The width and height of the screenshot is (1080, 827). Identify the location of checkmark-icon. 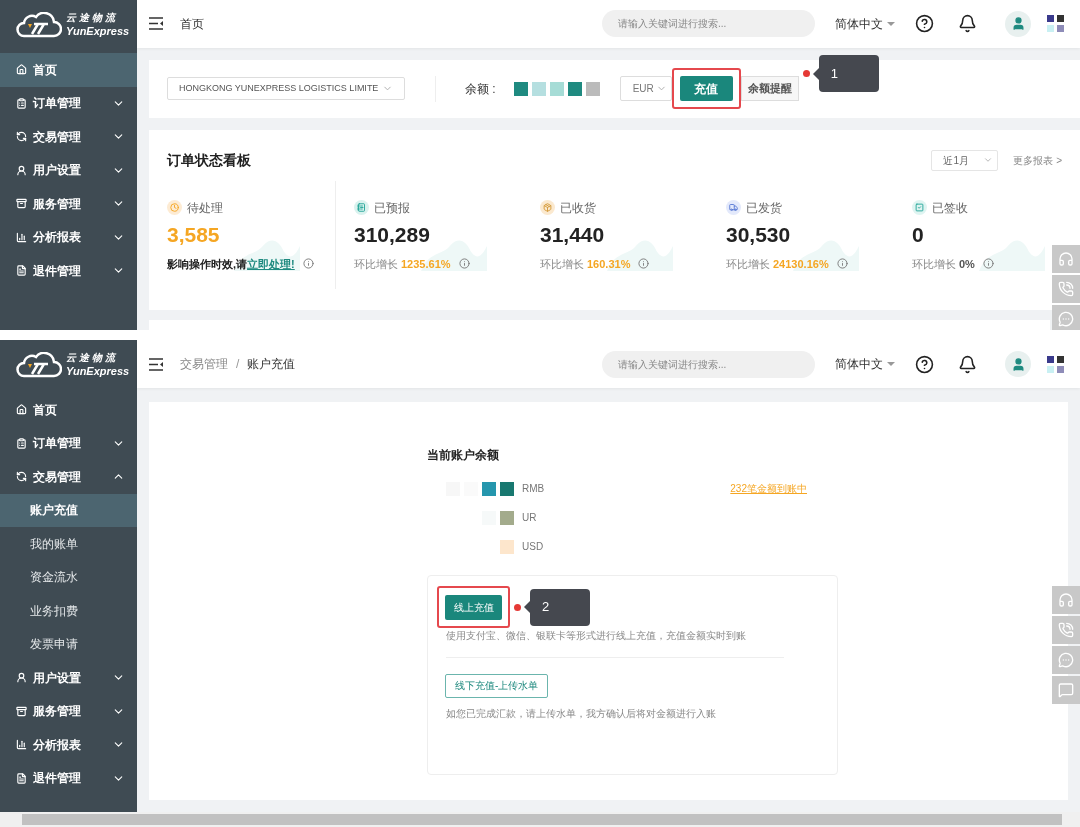
(919, 208).